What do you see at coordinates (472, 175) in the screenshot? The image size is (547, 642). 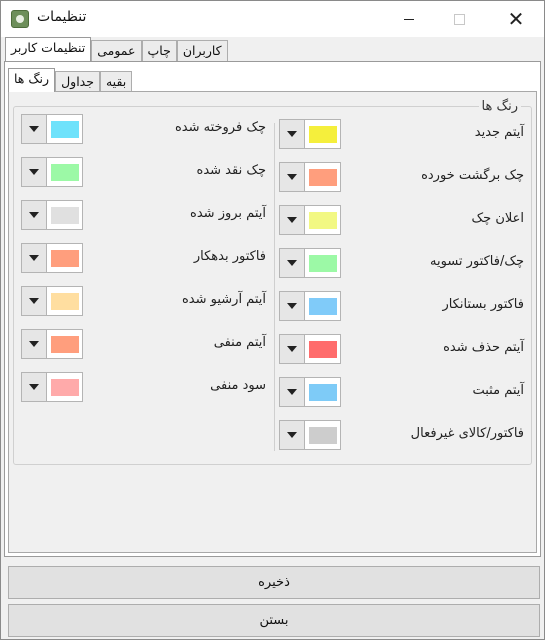 I see `color-label: چک برگشت خورده` at bounding box center [472, 175].